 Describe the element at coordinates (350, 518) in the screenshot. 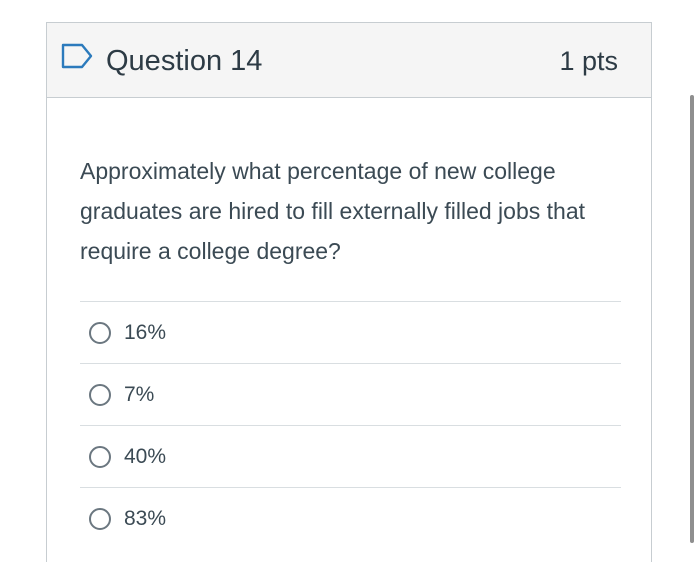

I see `answer-option-83: 83%` at that location.